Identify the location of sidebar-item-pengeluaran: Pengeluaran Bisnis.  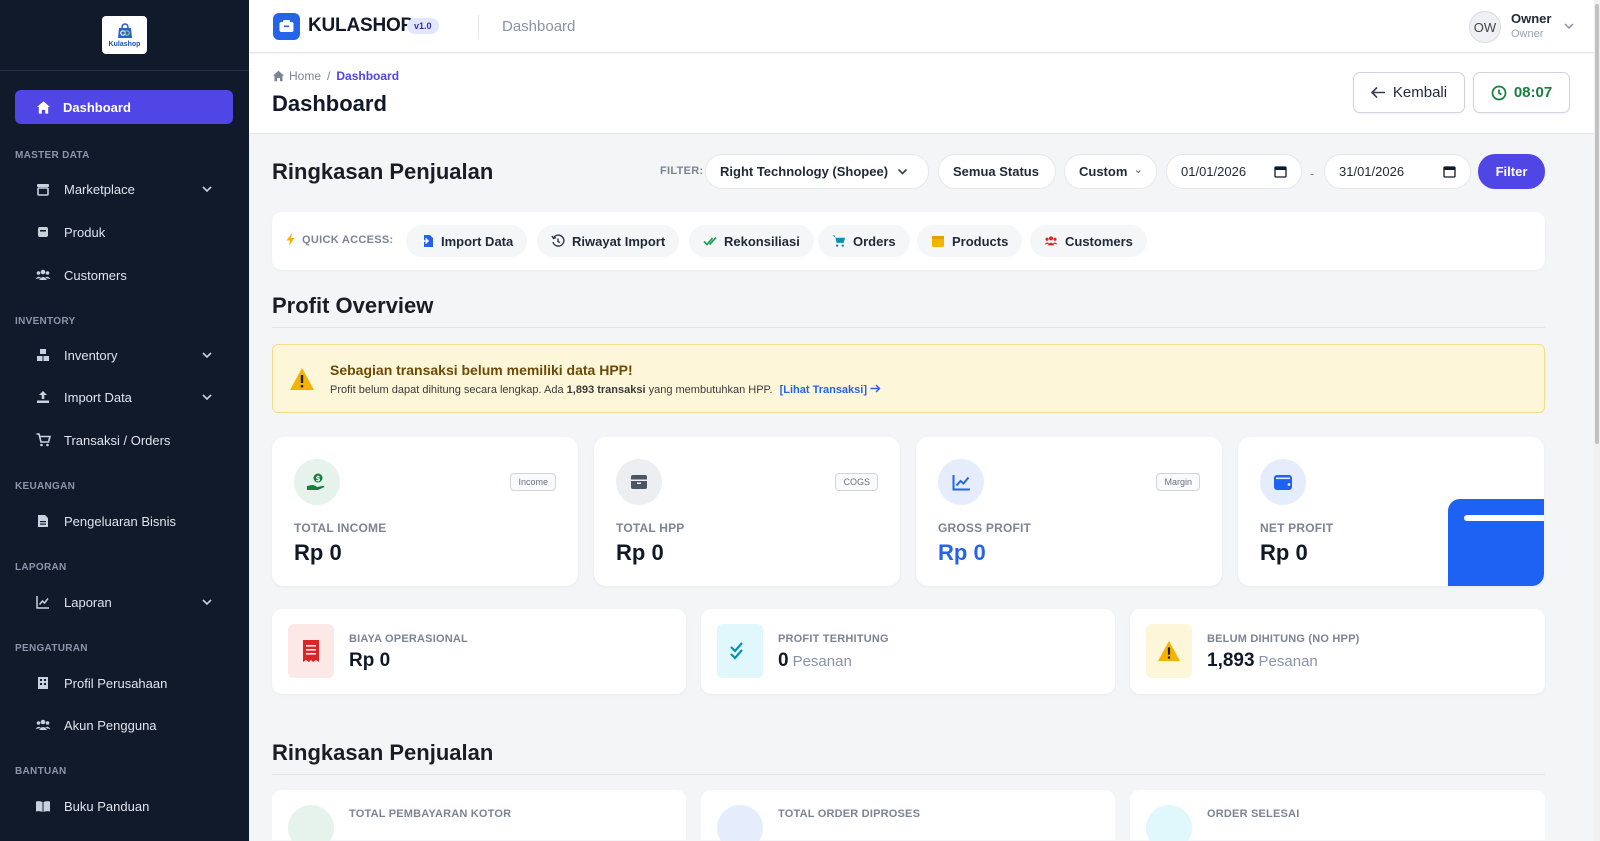
(125, 521).